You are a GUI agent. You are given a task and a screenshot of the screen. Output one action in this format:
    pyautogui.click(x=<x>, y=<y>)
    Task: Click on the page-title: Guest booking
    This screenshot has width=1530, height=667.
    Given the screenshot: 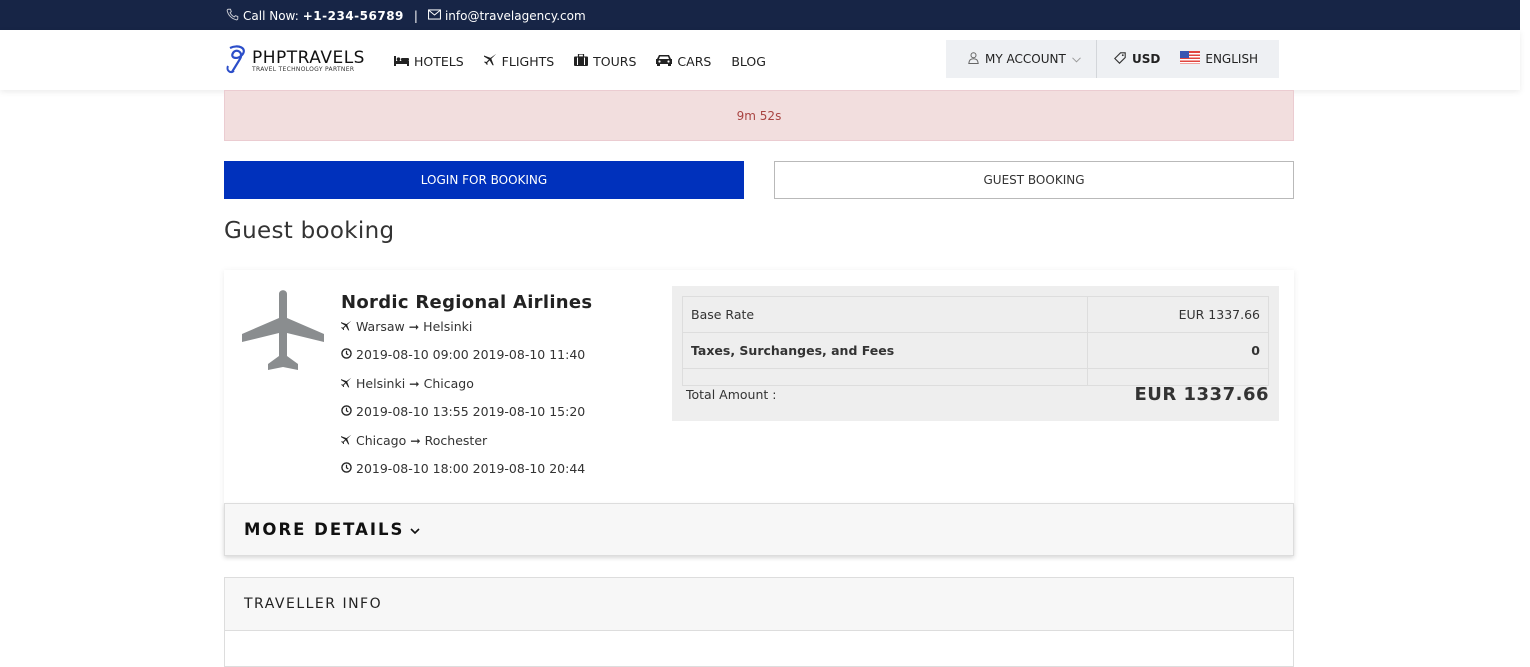 What is the action you would take?
    pyautogui.click(x=309, y=231)
    